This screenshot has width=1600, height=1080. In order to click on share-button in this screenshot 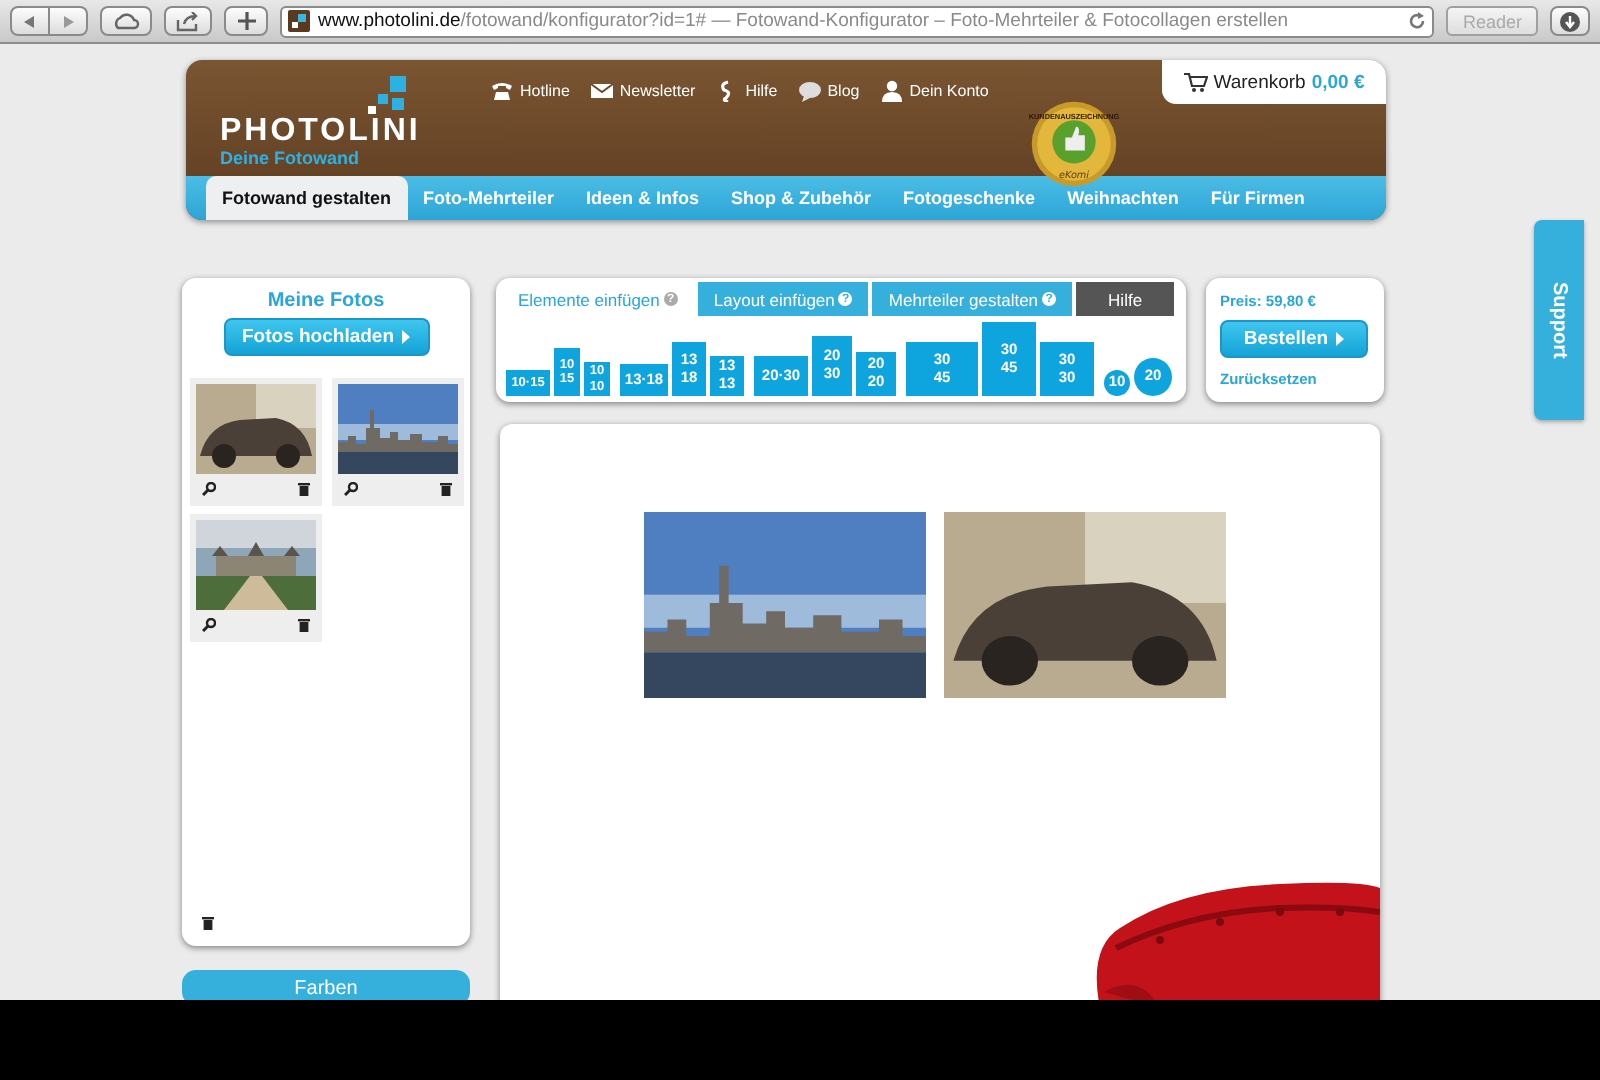, I will do `click(188, 21)`.